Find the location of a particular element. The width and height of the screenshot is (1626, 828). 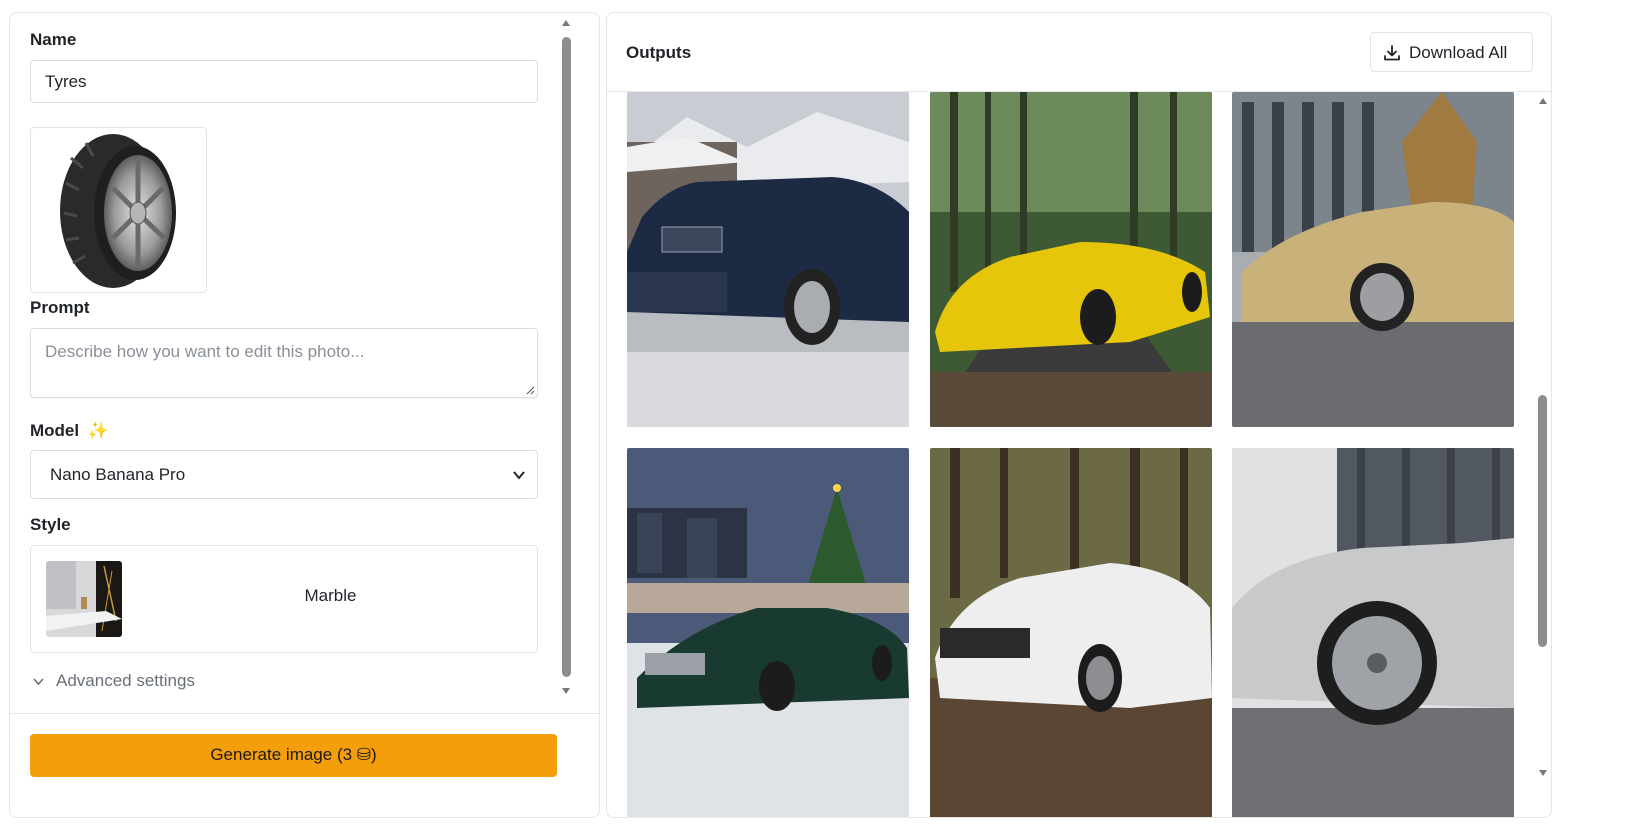

style-name: Marble is located at coordinates (330, 595).